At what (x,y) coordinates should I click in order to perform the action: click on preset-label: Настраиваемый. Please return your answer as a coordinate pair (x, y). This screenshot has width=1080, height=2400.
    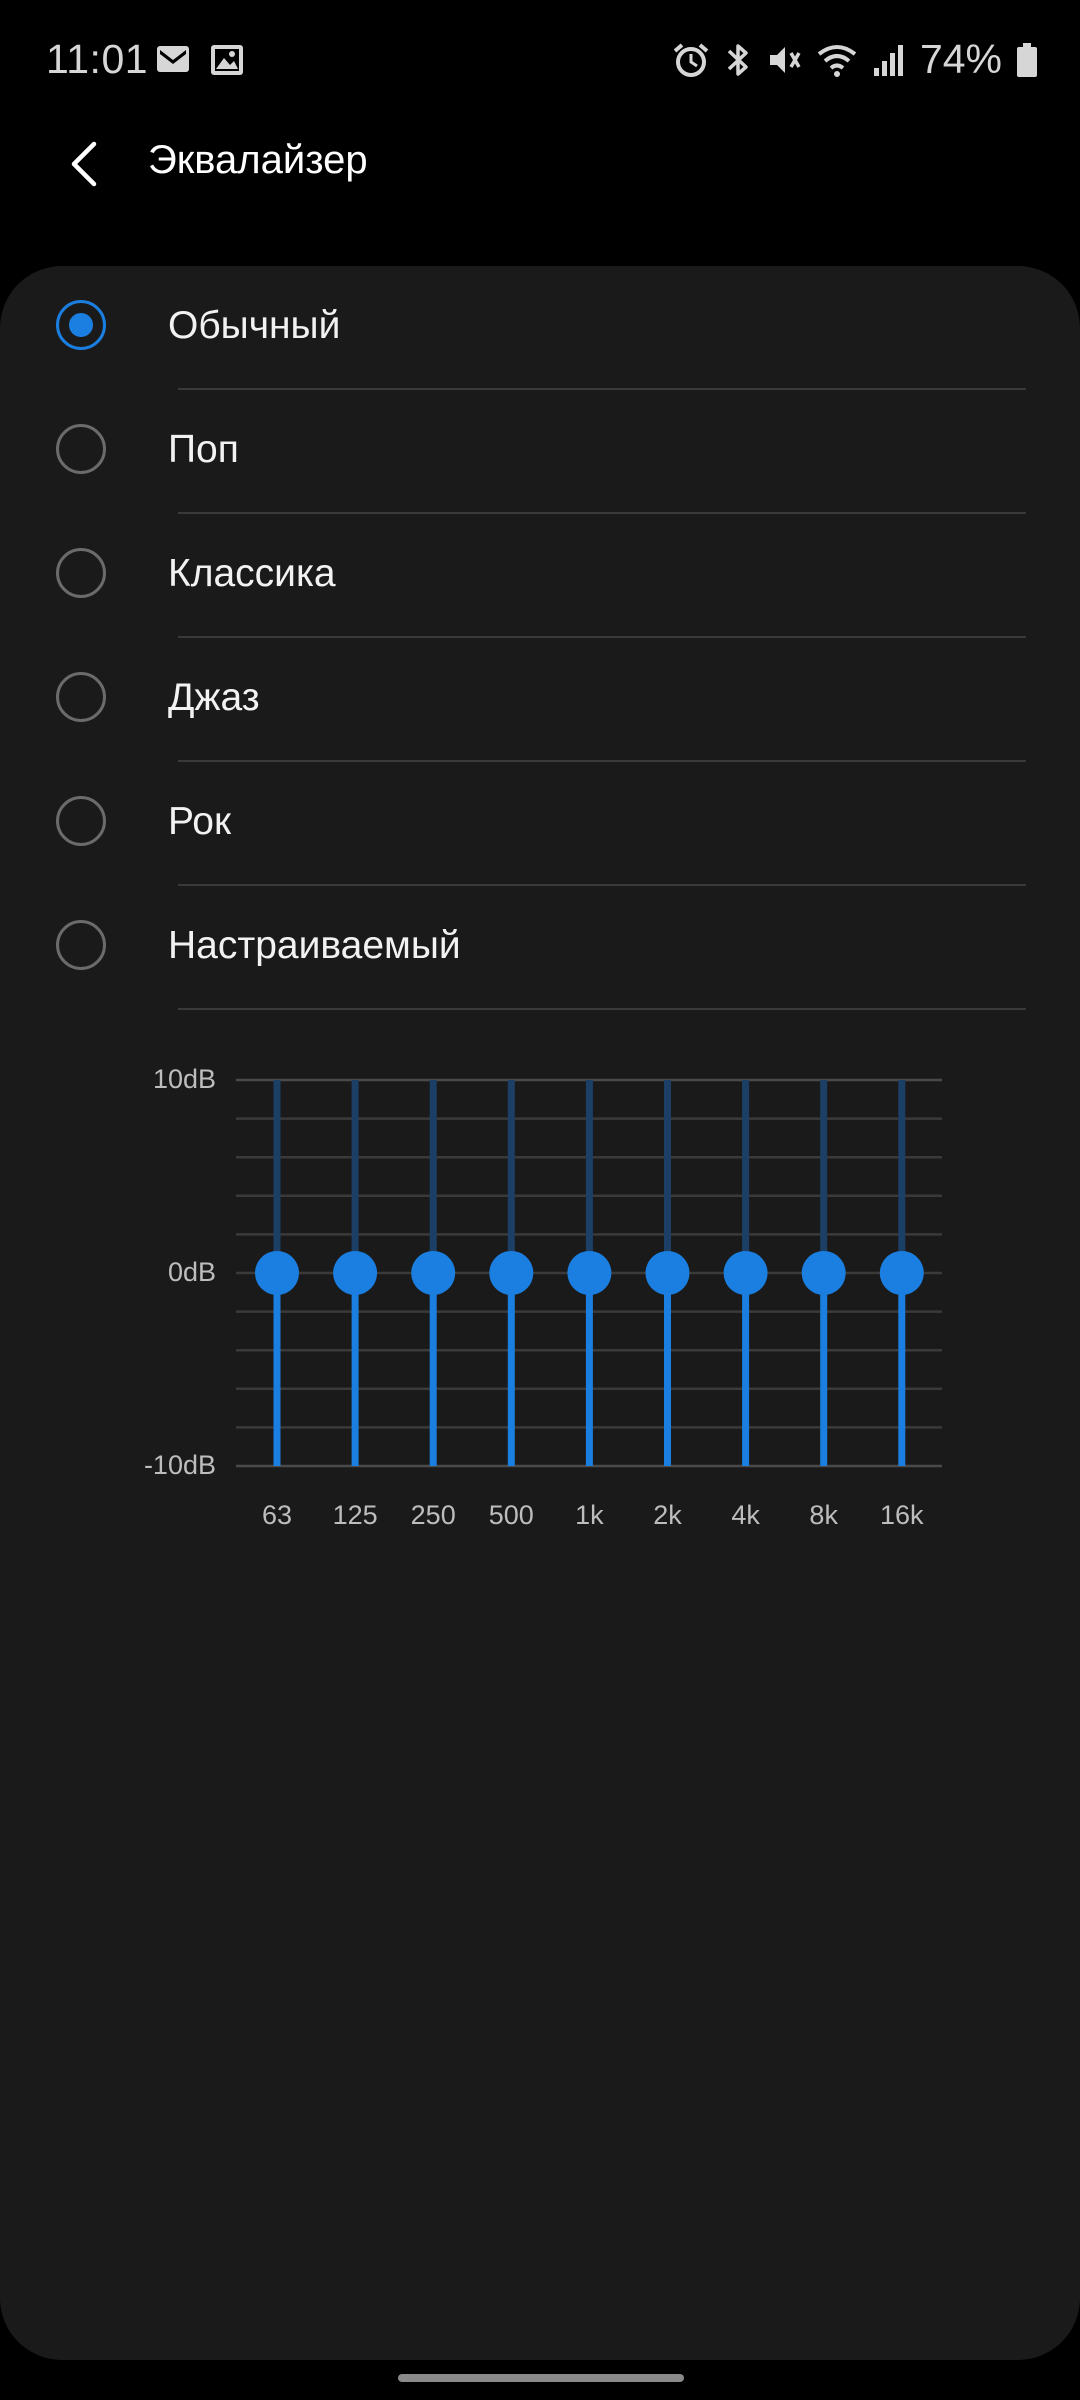
    Looking at the image, I should click on (314, 945).